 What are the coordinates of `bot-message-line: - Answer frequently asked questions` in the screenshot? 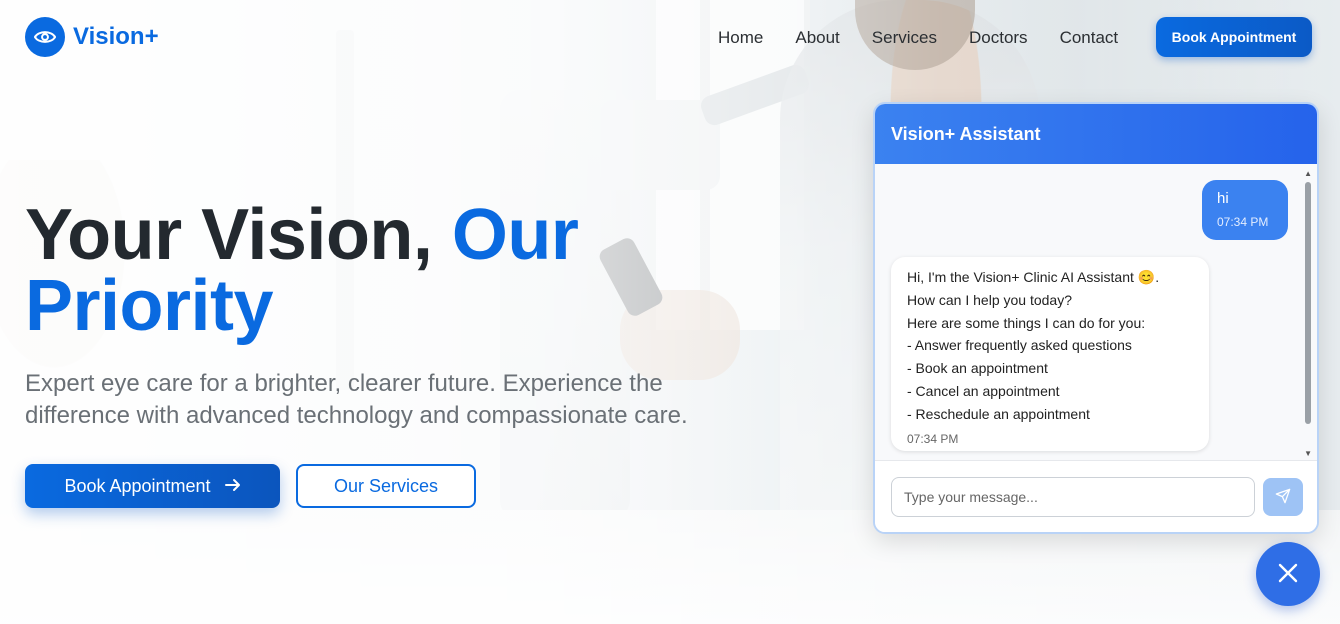 It's located at (1019, 345).